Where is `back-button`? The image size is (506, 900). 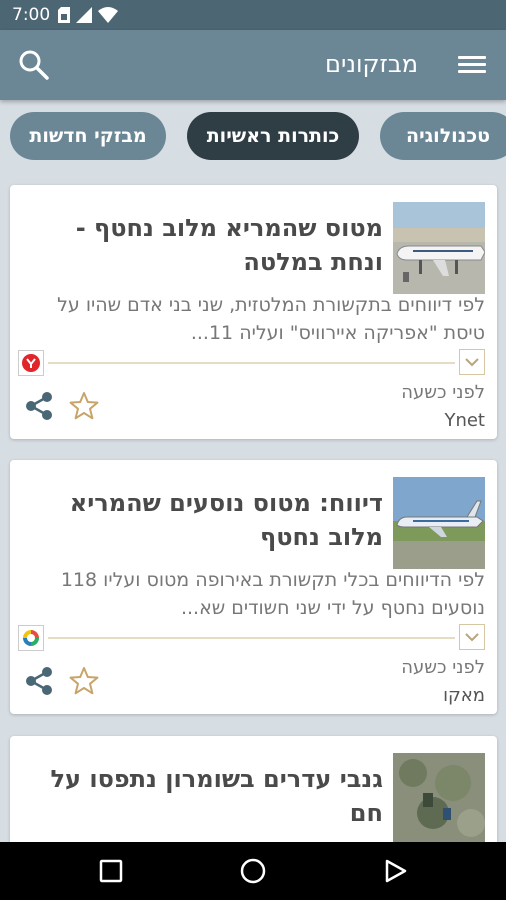
back-button is located at coordinates (395, 871).